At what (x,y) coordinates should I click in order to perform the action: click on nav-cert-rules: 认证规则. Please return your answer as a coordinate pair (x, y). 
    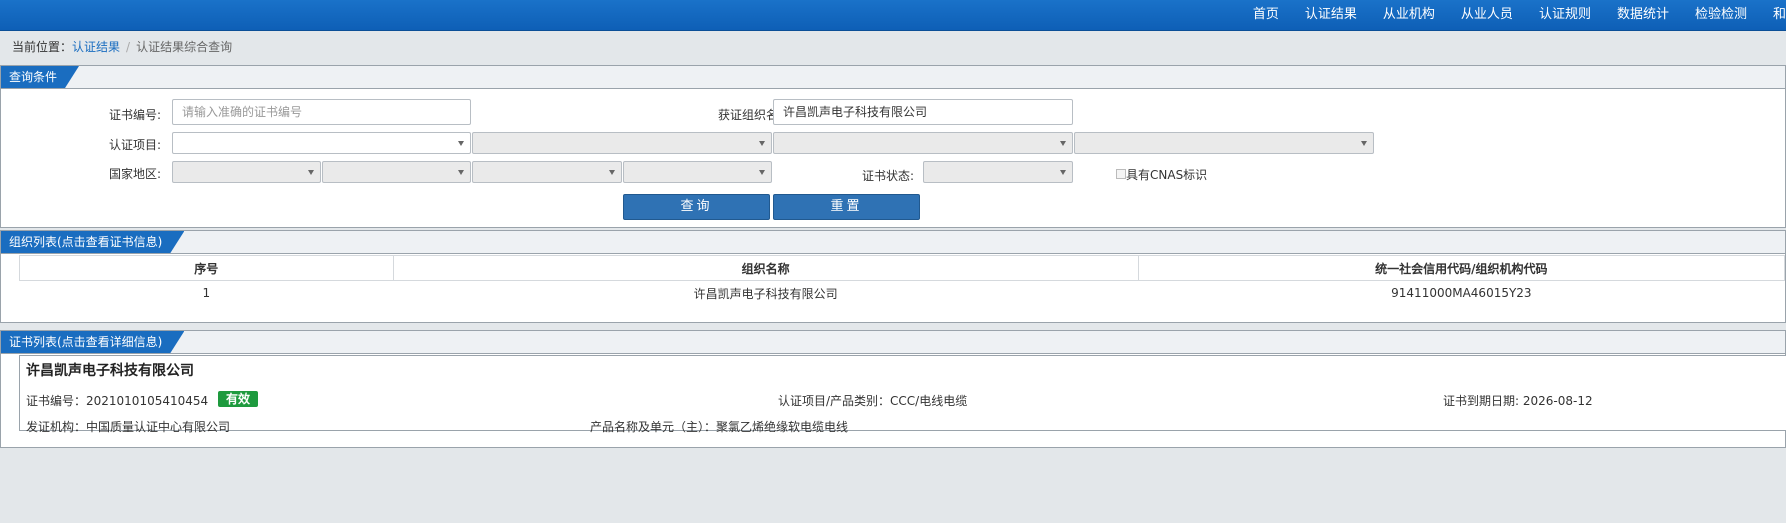
    Looking at the image, I should click on (1565, 15).